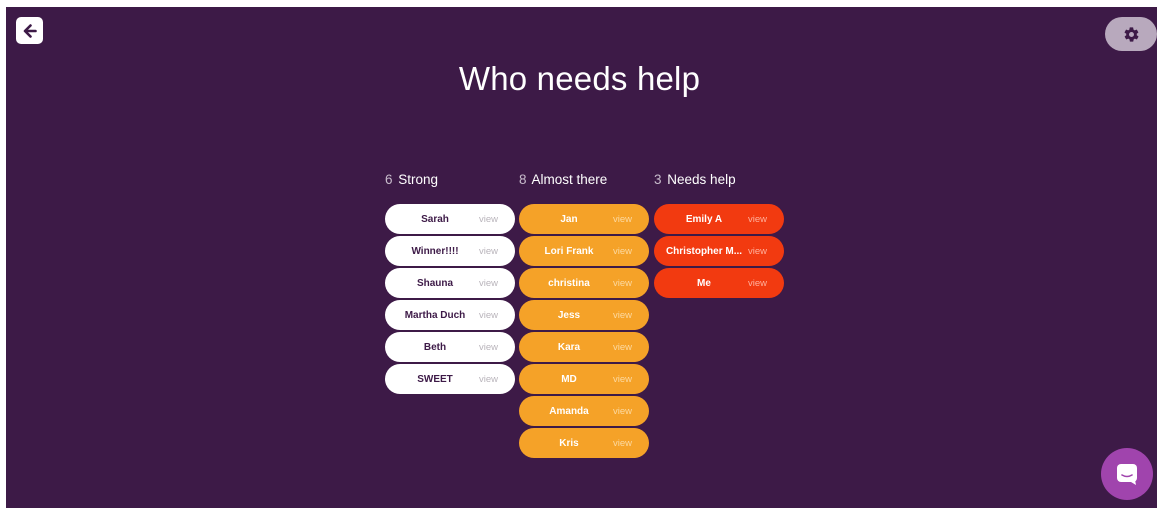  I want to click on student-name: Jess, so click(569, 315).